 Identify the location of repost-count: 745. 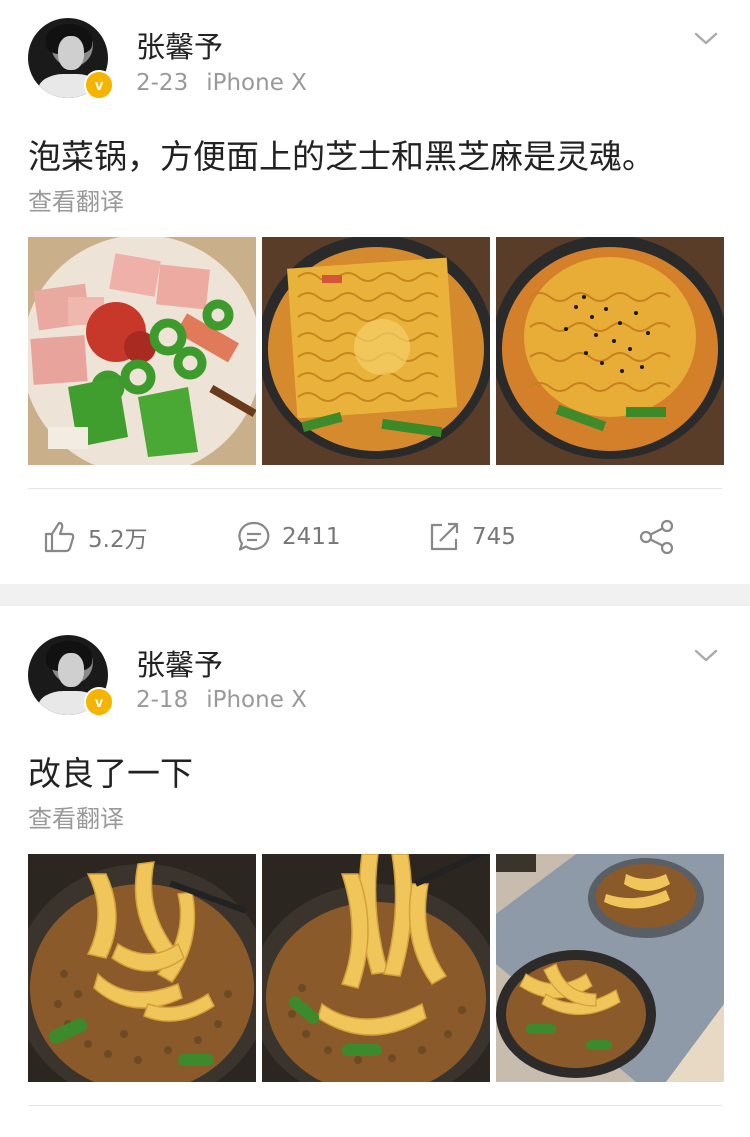
(494, 537).